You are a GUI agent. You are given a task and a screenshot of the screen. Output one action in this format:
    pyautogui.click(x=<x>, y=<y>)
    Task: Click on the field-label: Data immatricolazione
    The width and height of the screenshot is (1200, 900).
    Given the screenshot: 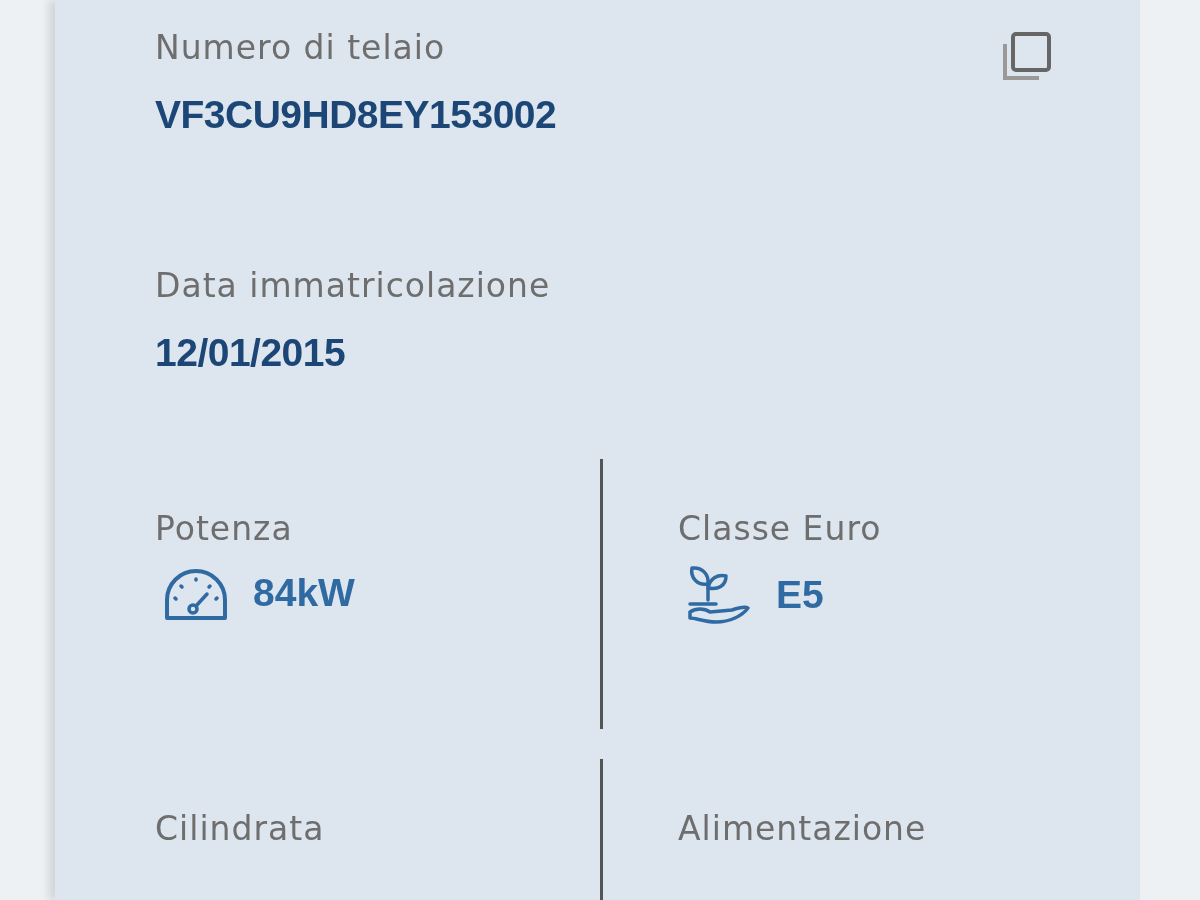 What is the action you would take?
    pyautogui.click(x=353, y=286)
    